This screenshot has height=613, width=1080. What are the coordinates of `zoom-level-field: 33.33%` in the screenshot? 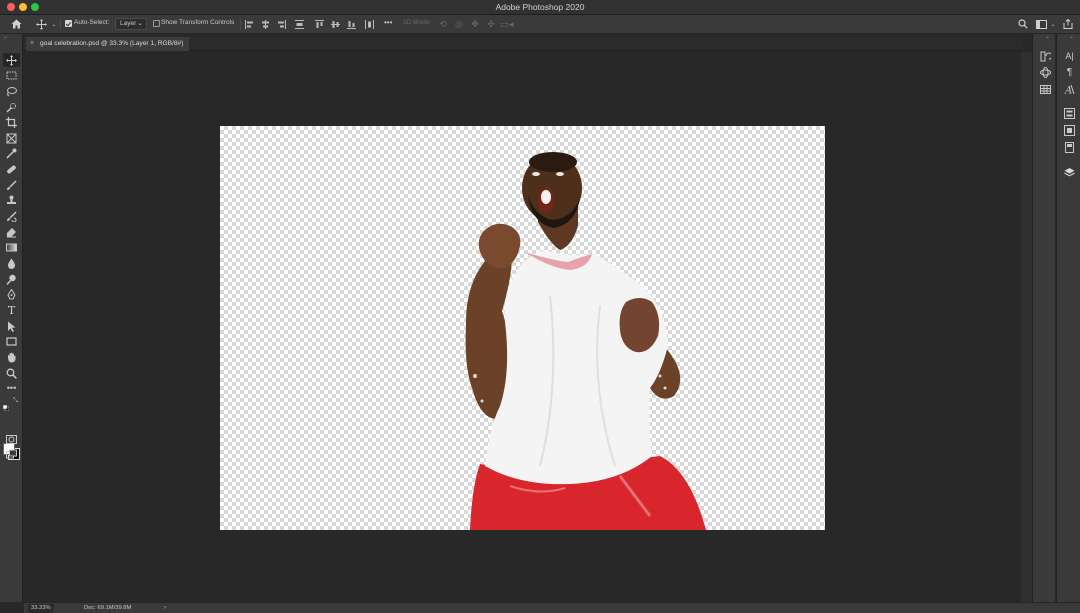 It's located at (41, 608).